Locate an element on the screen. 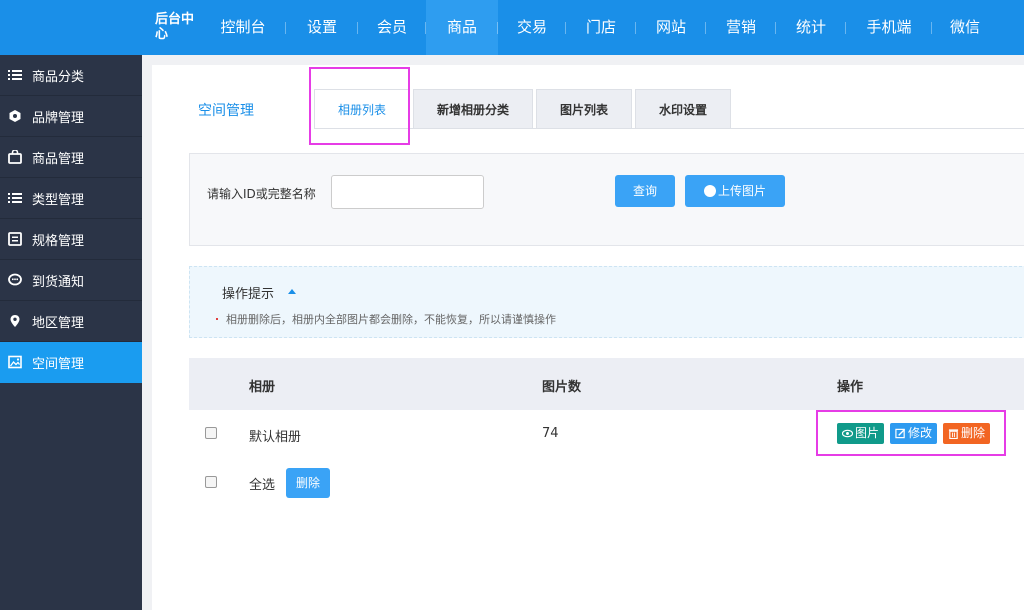  sidebar-item-label: 规格管理 is located at coordinates (58, 241).